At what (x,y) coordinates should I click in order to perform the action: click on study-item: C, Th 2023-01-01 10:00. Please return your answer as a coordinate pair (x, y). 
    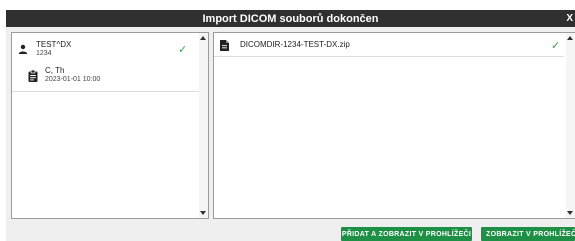
    Looking at the image, I should click on (106, 76).